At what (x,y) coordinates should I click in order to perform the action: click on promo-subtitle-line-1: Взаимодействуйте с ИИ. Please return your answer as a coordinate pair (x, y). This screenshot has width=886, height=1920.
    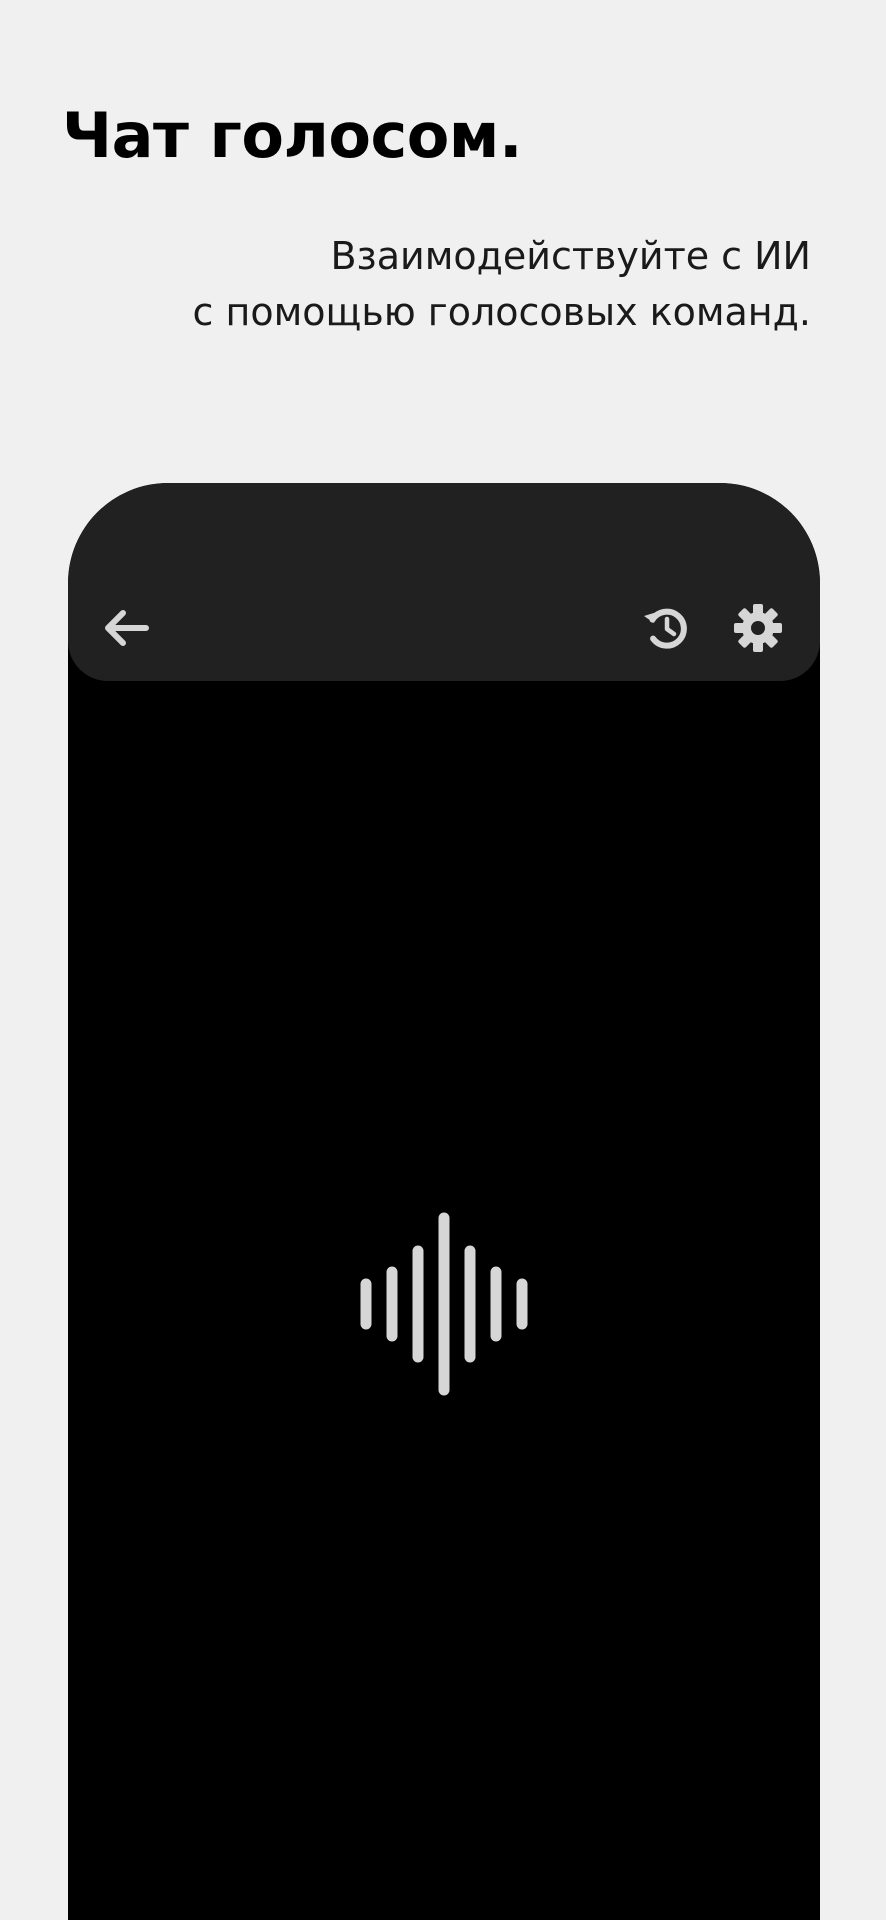
    Looking at the image, I should click on (570, 256).